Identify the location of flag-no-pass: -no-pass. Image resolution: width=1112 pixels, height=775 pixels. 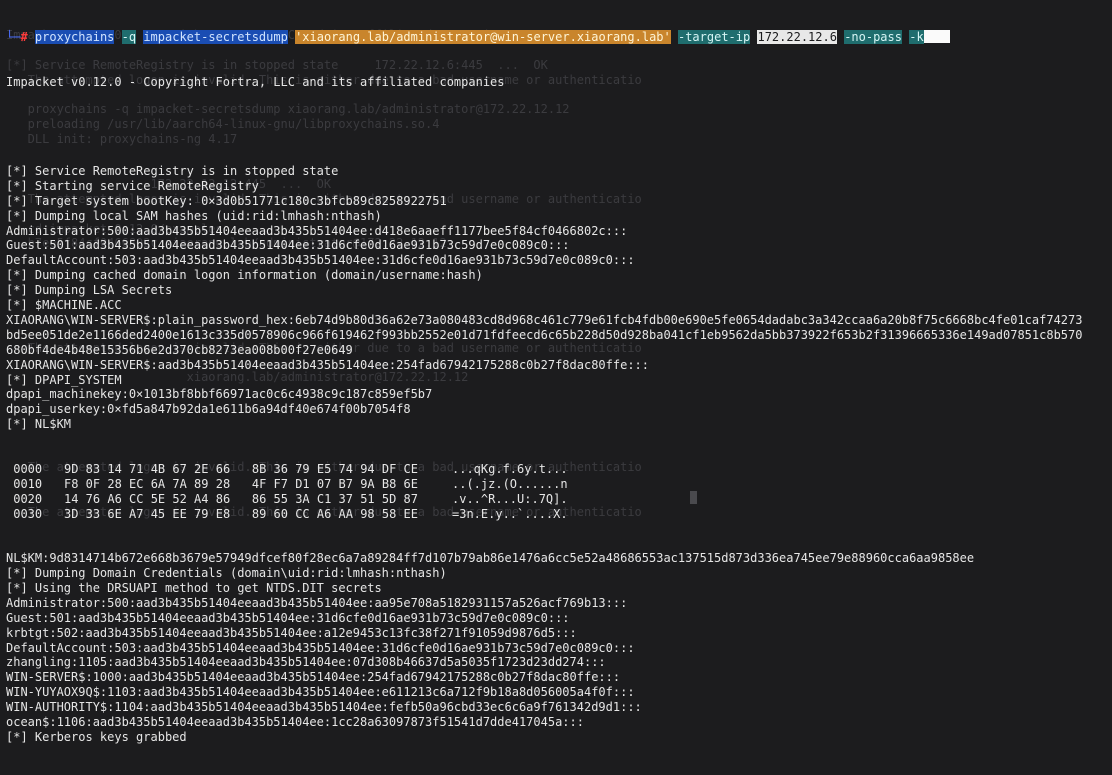
(873, 36).